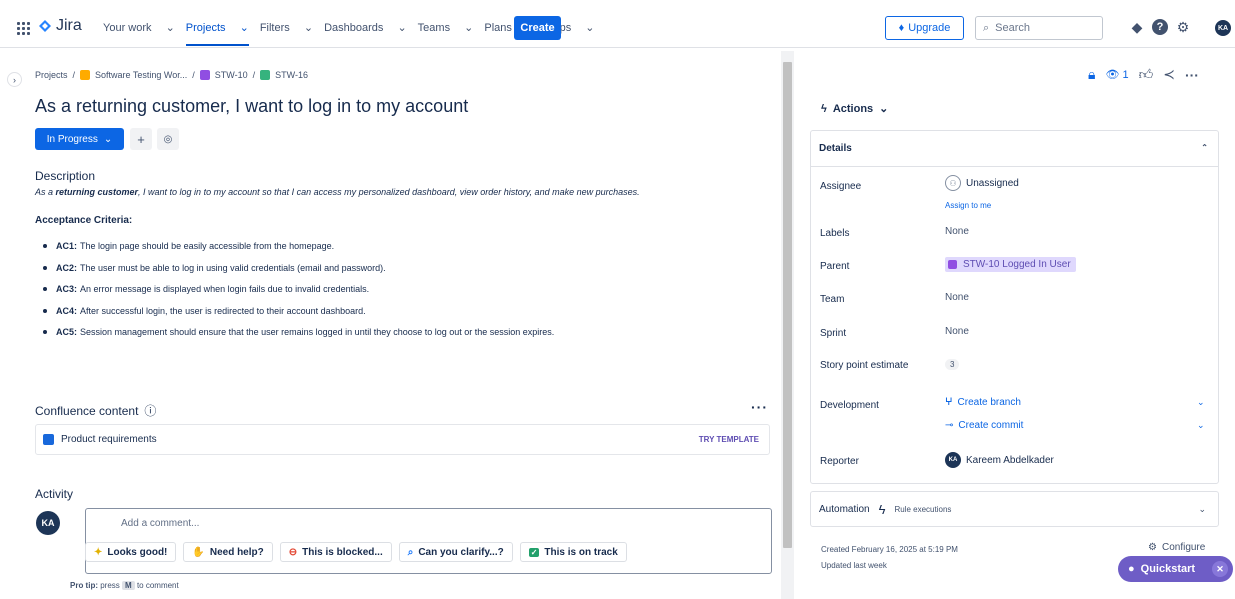 This screenshot has width=1235, height=599. What do you see at coordinates (957, 297) in the screenshot?
I see `team-value: None` at bounding box center [957, 297].